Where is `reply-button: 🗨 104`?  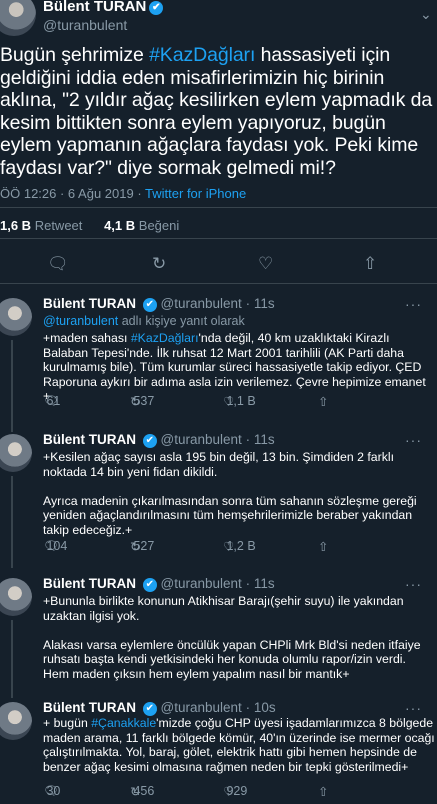 reply-button: 🗨 104 is located at coordinates (55, 546).